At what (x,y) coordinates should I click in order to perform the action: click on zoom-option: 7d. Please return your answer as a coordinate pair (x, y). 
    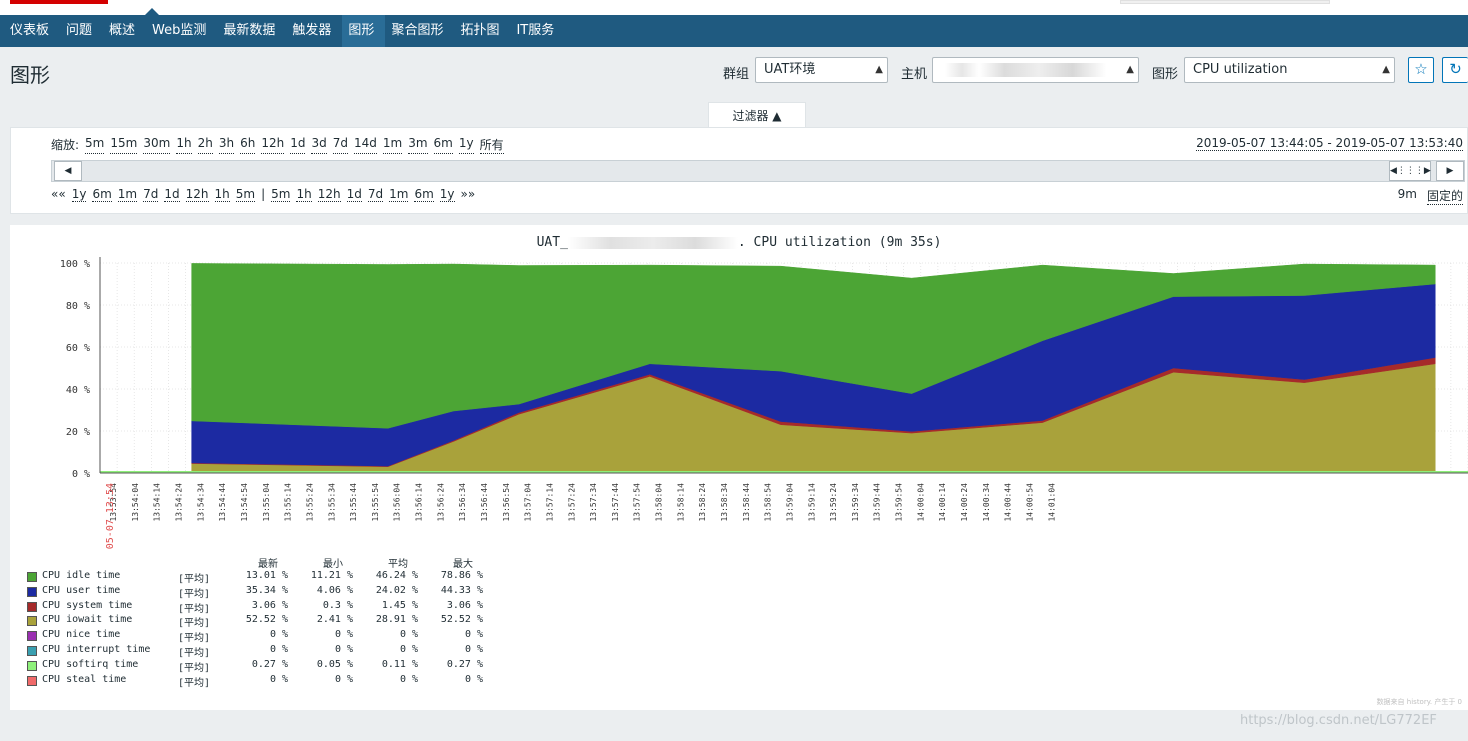
    Looking at the image, I should click on (340, 145).